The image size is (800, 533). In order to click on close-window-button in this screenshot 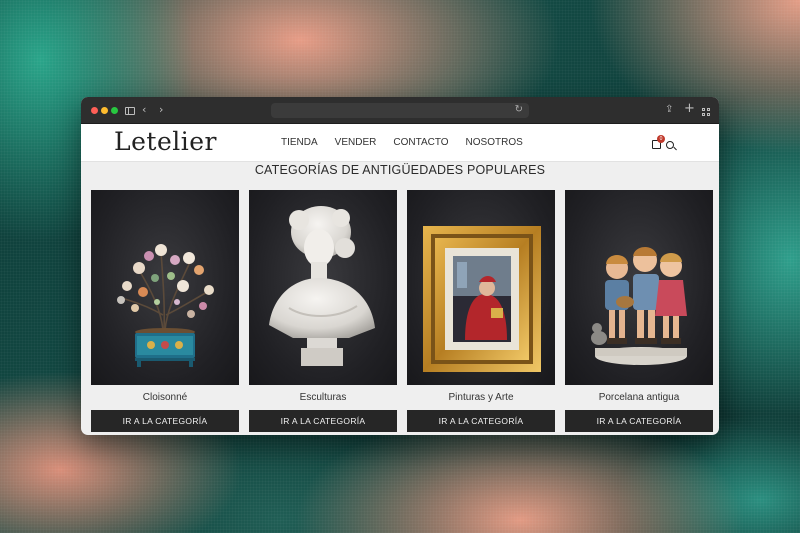, I will do `click(94, 110)`.